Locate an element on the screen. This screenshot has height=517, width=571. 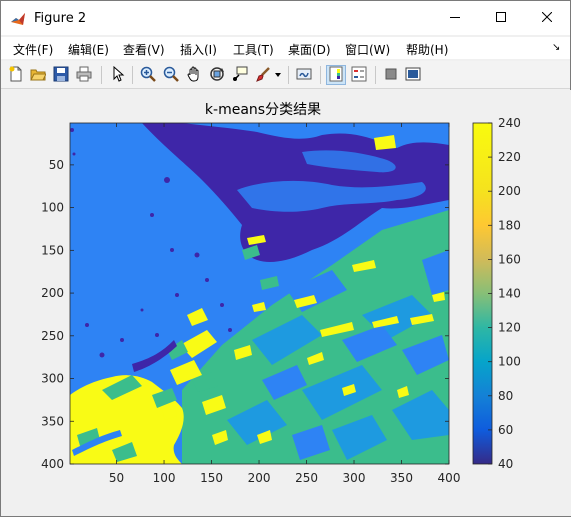
y-tick-label: 400 is located at coordinates (52, 464).